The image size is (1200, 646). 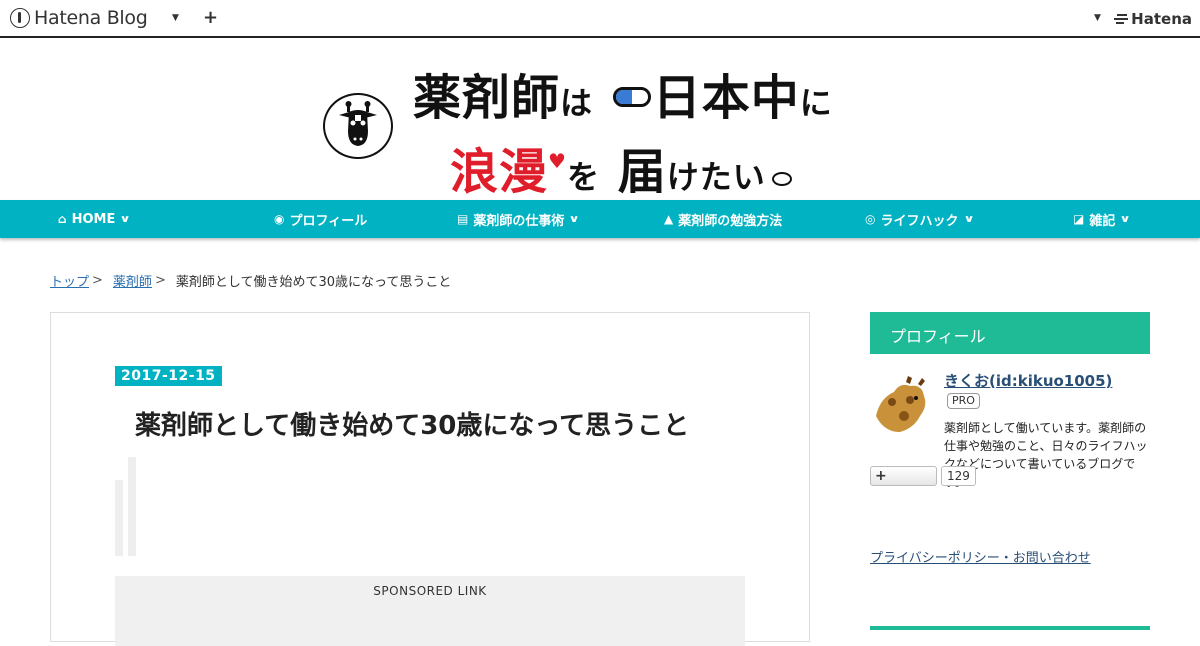 I want to click on privacy-policy-link: プライバシーポリシー・お問い合わせ, so click(x=980, y=556).